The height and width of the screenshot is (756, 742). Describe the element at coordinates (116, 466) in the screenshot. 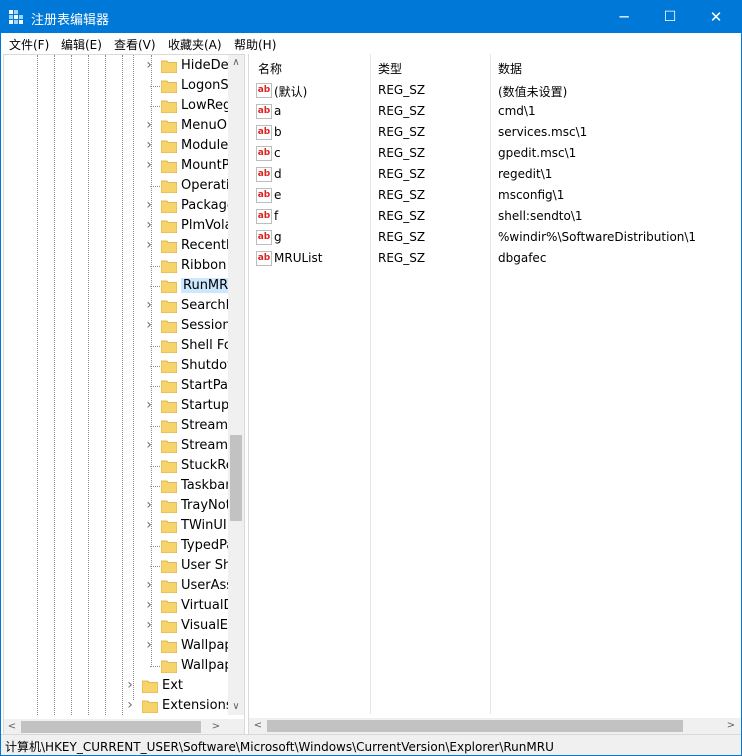

I see `tree-item: StuckRects3` at that location.